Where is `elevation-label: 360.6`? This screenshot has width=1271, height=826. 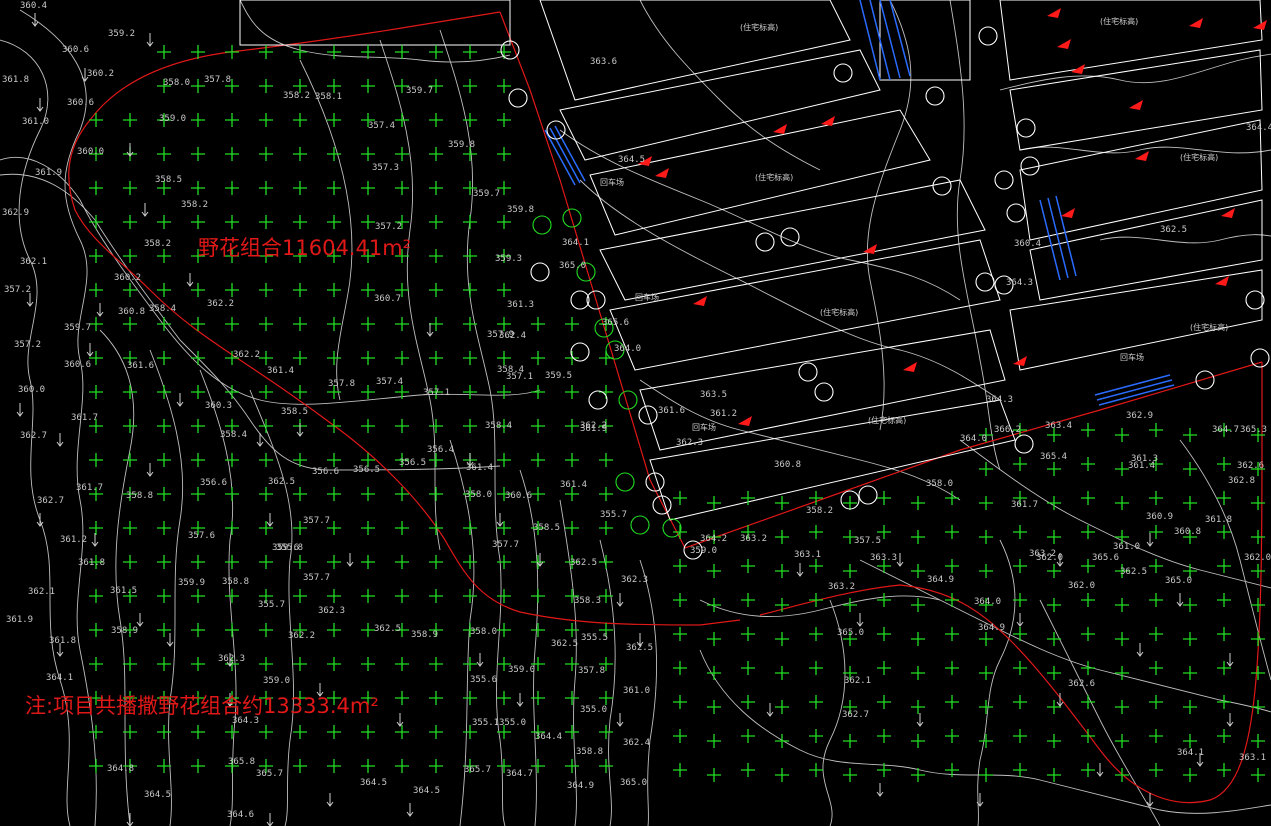
elevation-label: 360.6 is located at coordinates (77, 365).